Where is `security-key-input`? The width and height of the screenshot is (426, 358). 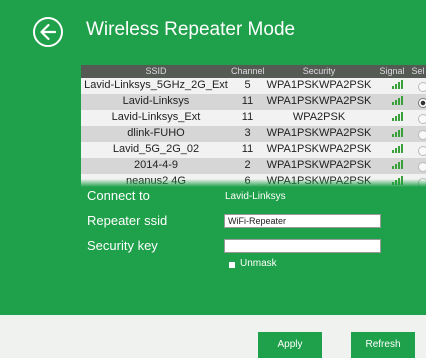
security-key-input is located at coordinates (302, 246).